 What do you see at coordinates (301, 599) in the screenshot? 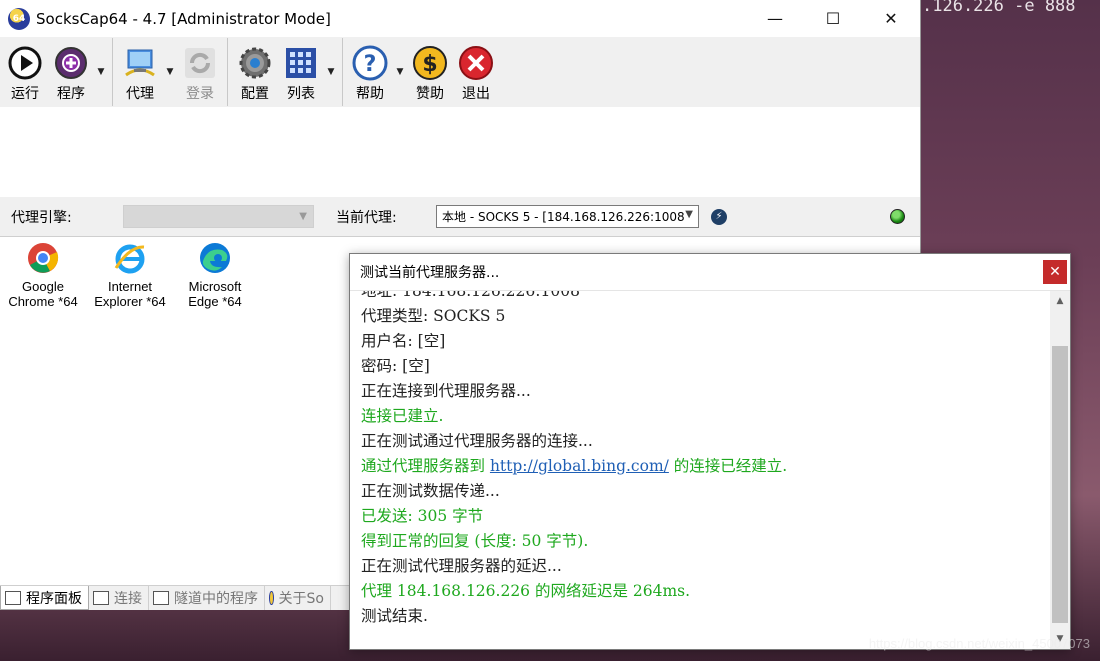
I see `tab-label: 关于So` at bounding box center [301, 599].